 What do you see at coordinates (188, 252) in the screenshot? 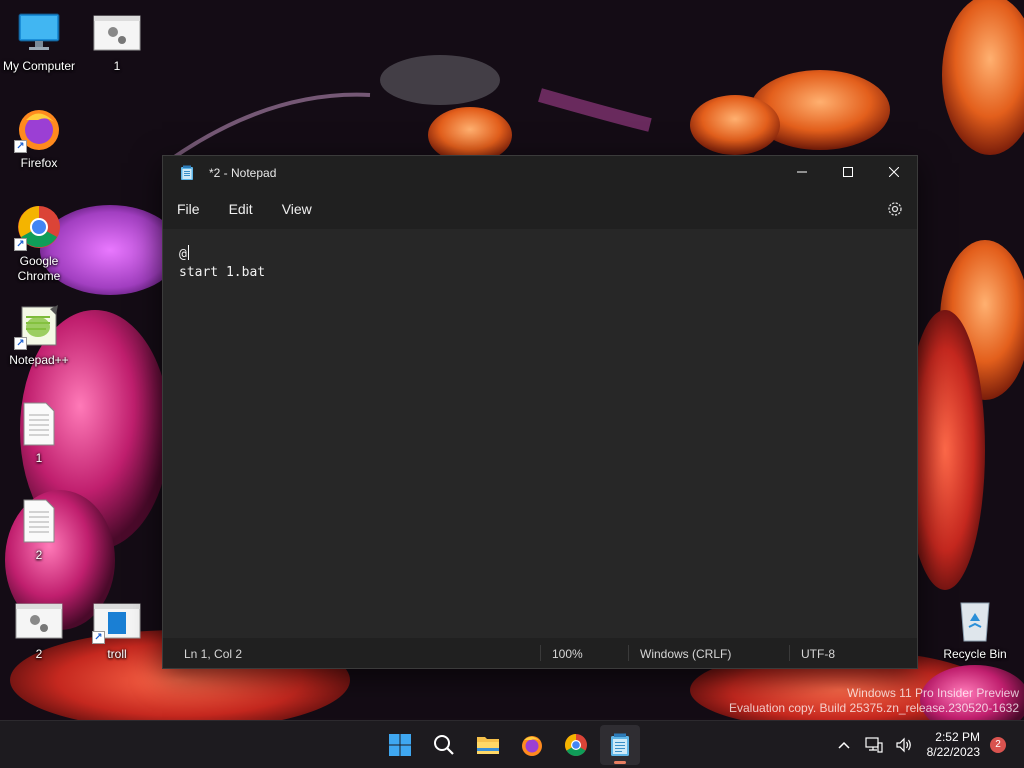
I see `text-caret` at bounding box center [188, 252].